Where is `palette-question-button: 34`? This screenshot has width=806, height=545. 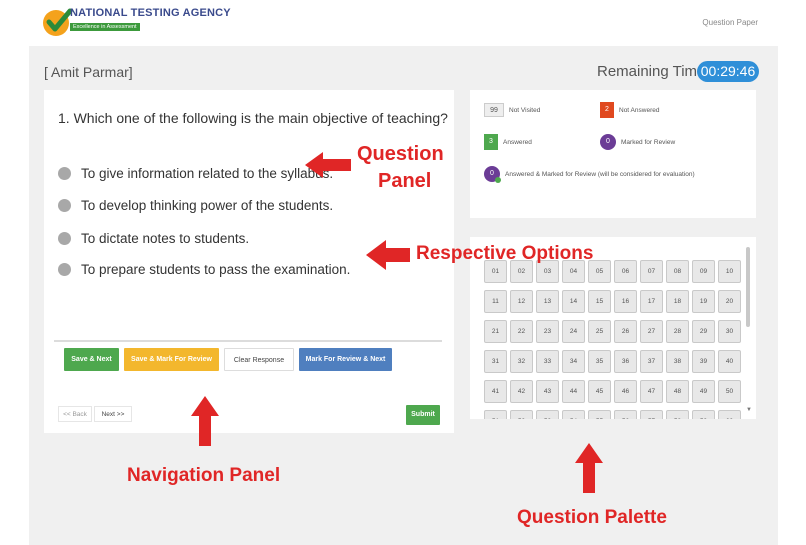
palette-question-button: 34 is located at coordinates (573, 361).